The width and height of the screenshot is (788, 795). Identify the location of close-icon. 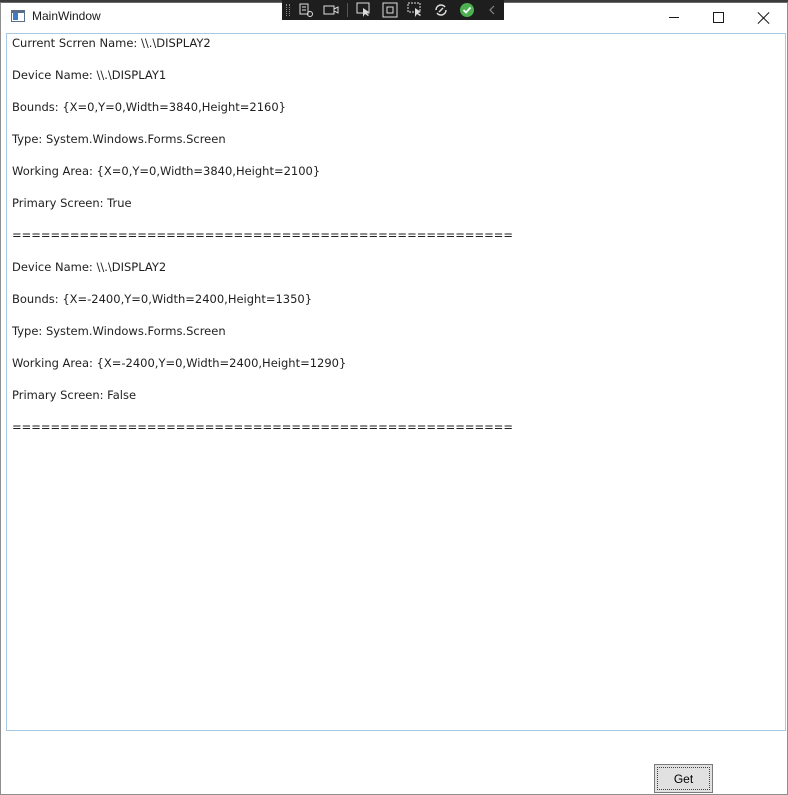
(764, 18).